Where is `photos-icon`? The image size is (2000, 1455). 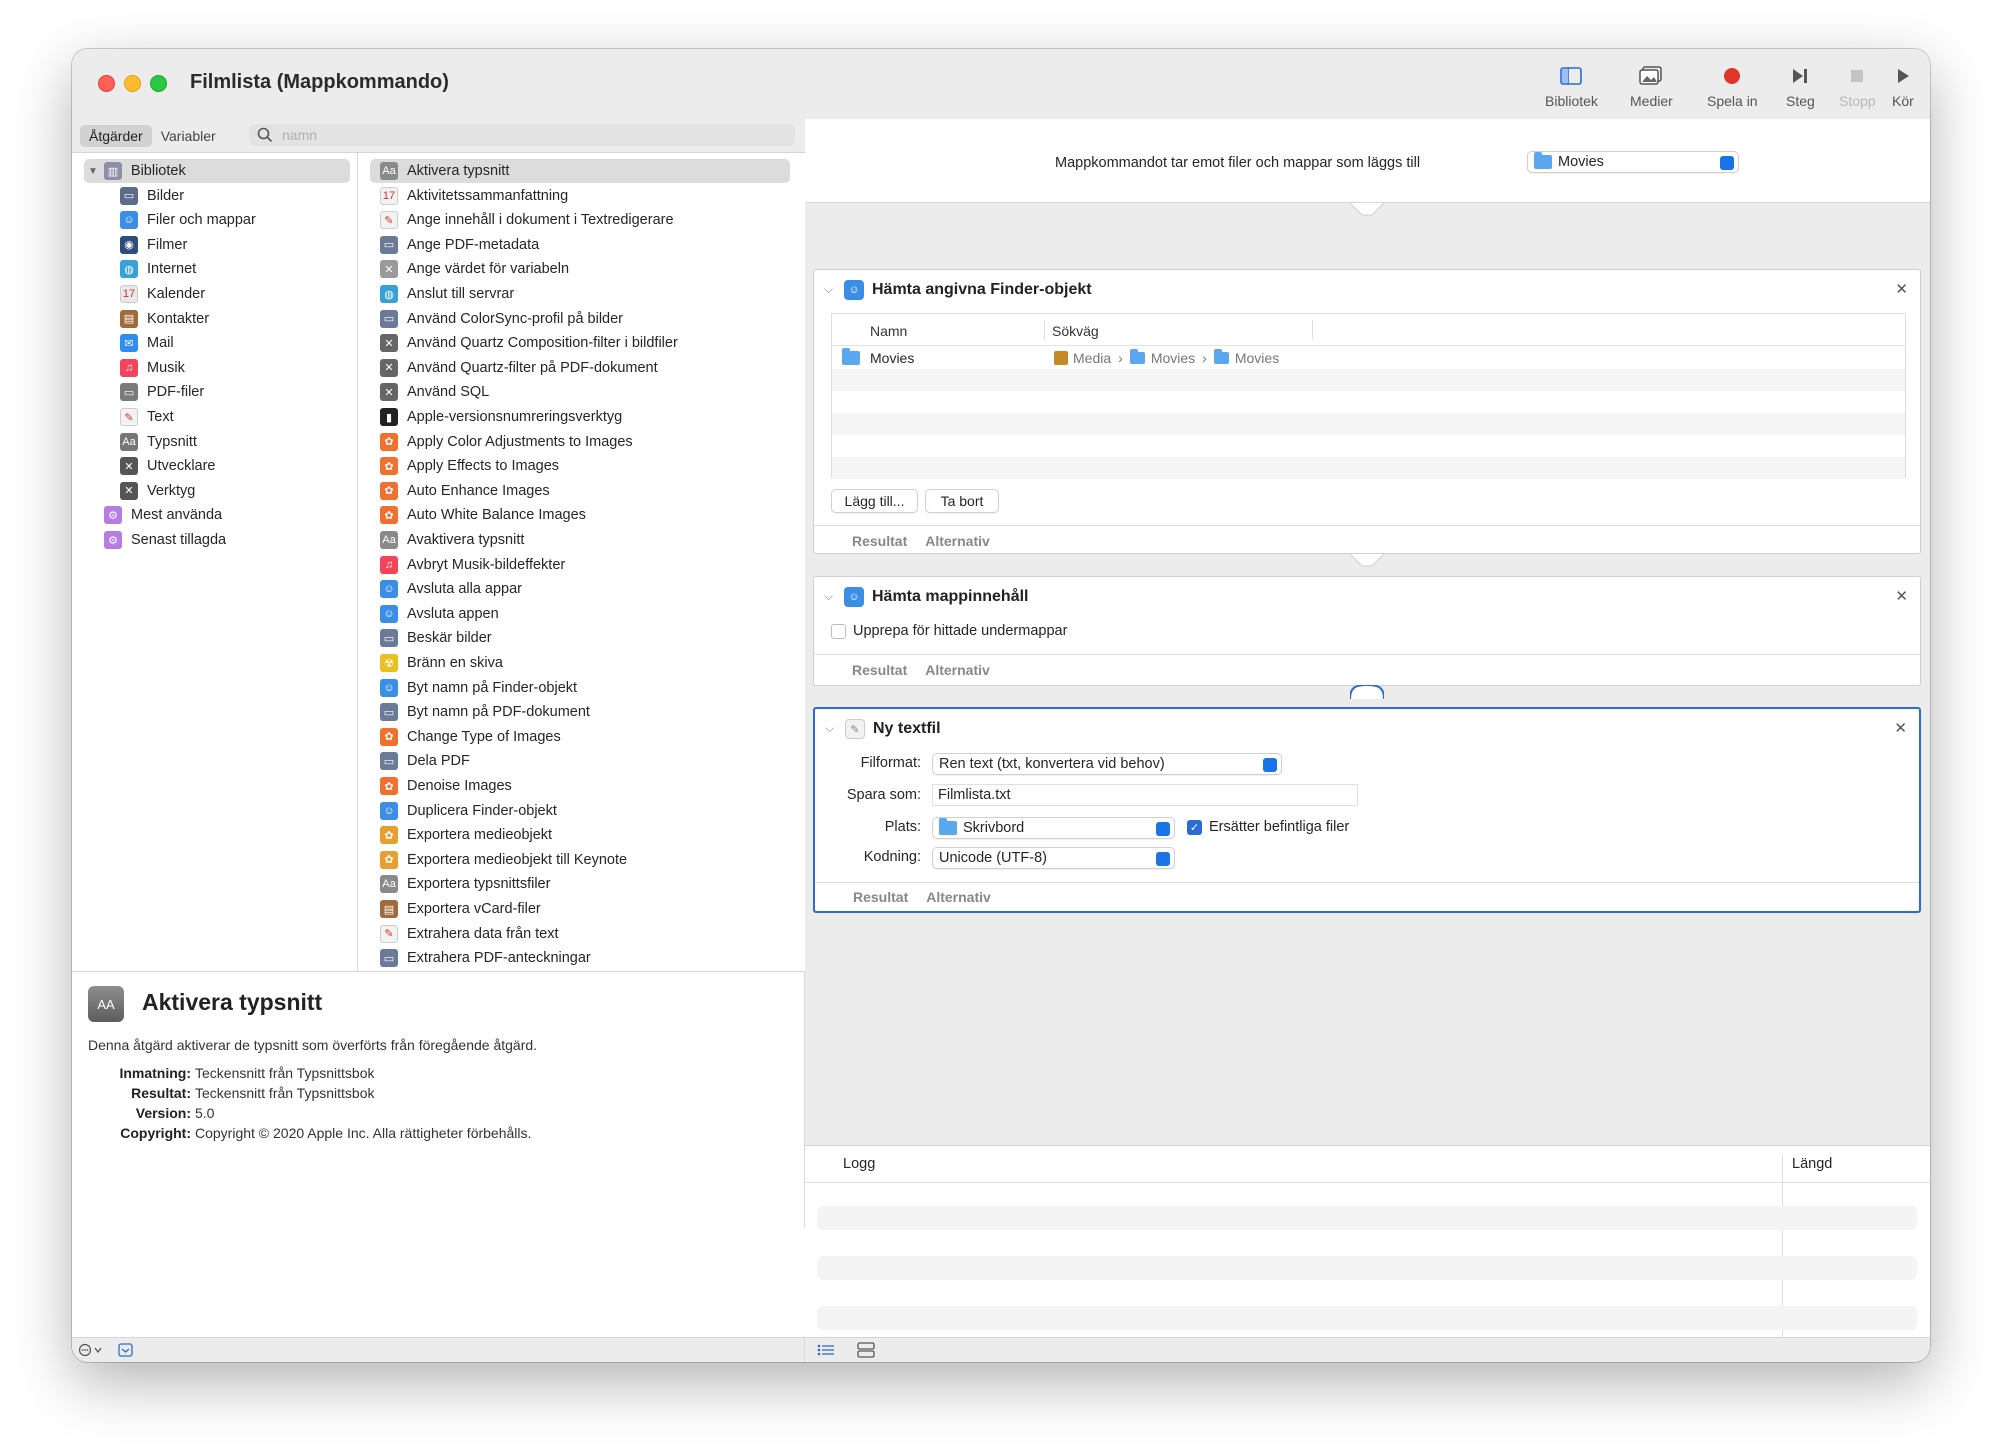
photos-icon is located at coordinates (1651, 76).